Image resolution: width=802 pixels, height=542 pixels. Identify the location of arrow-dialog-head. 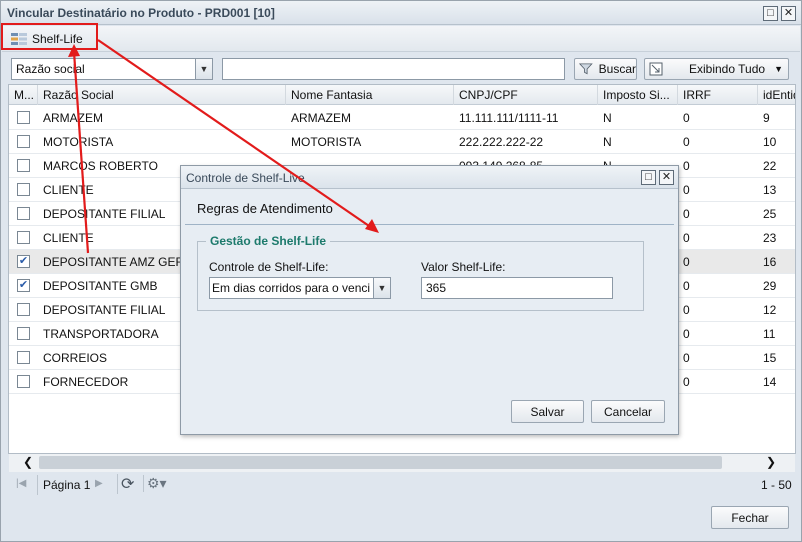
(372, 226).